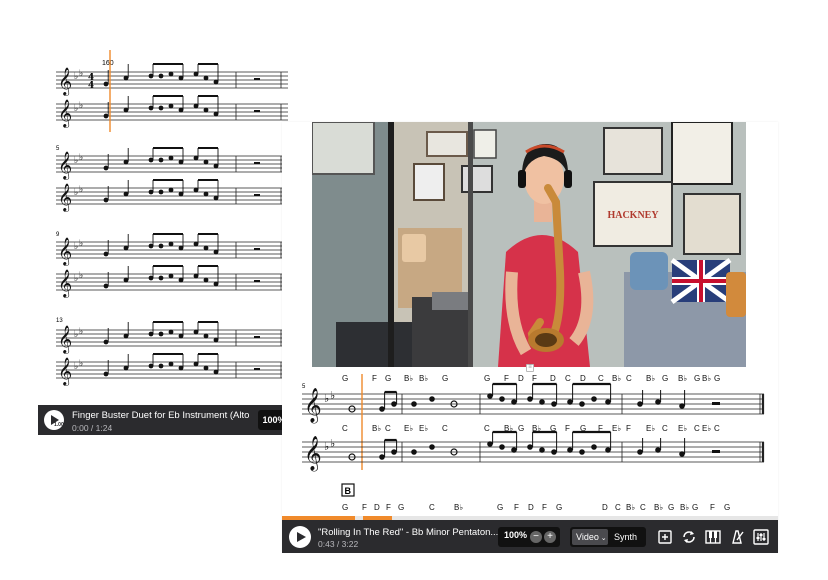 This screenshot has height=580, width=828. I want to click on play-button, so click(300, 537).